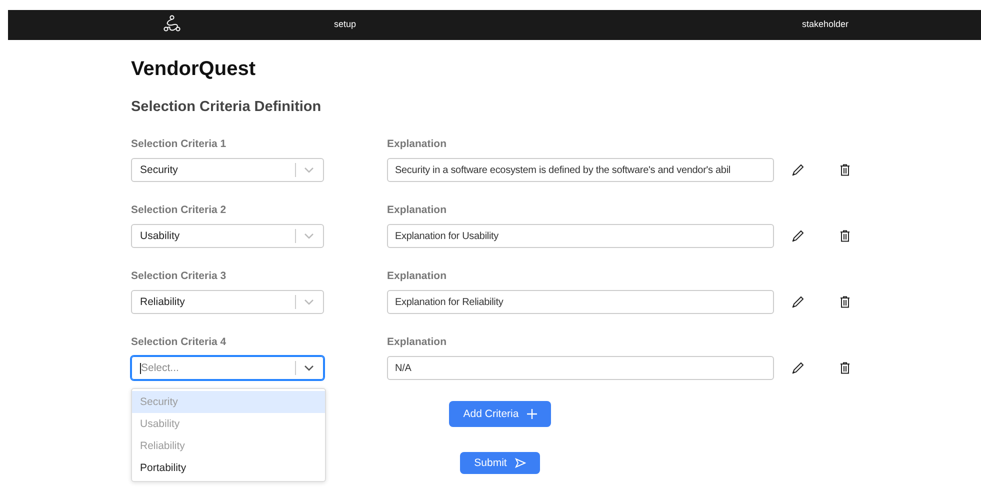 The width and height of the screenshot is (981, 499). I want to click on field-label: Selection Criteria 3, so click(179, 276).